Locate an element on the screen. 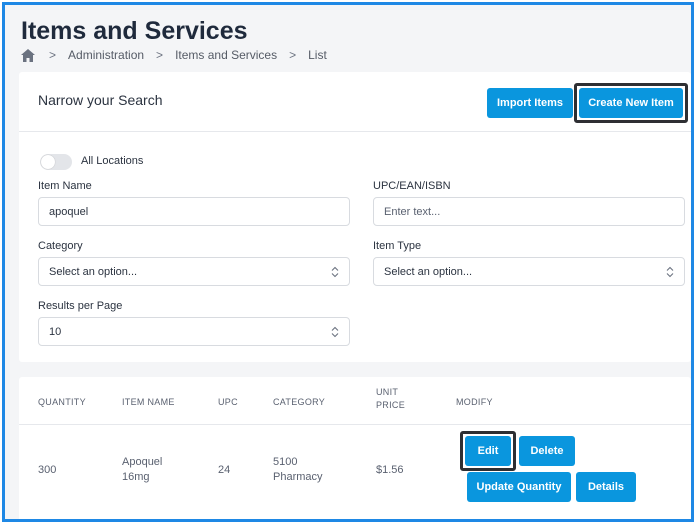 This screenshot has height=524, width=696. breadcrumb-item-list: List is located at coordinates (317, 55).